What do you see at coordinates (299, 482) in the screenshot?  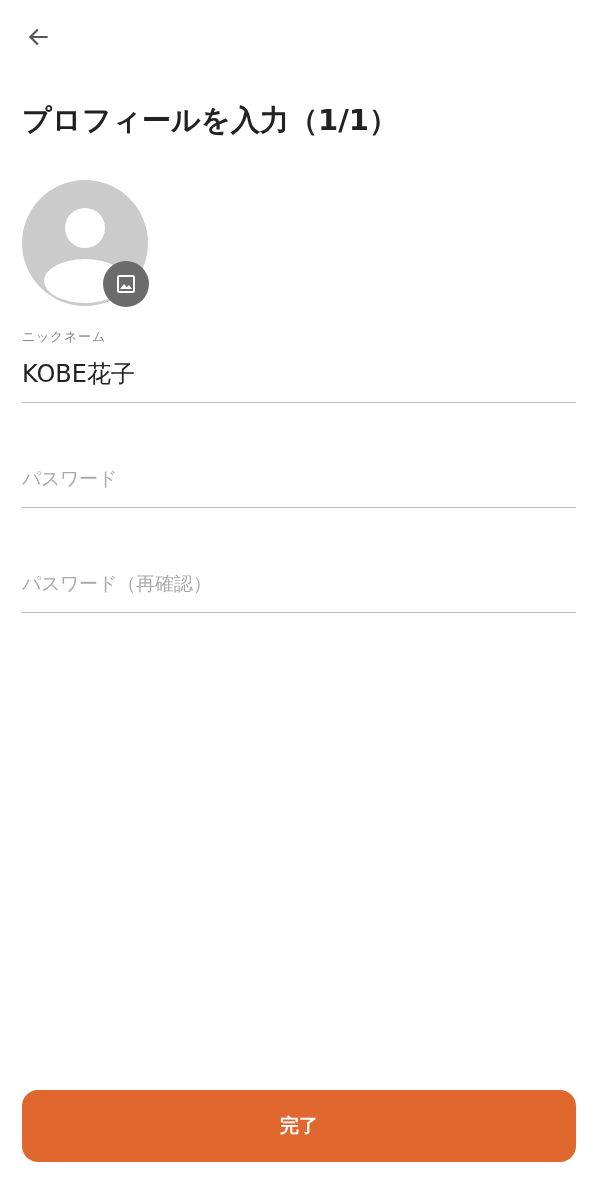 I see `password-field: パスワード` at bounding box center [299, 482].